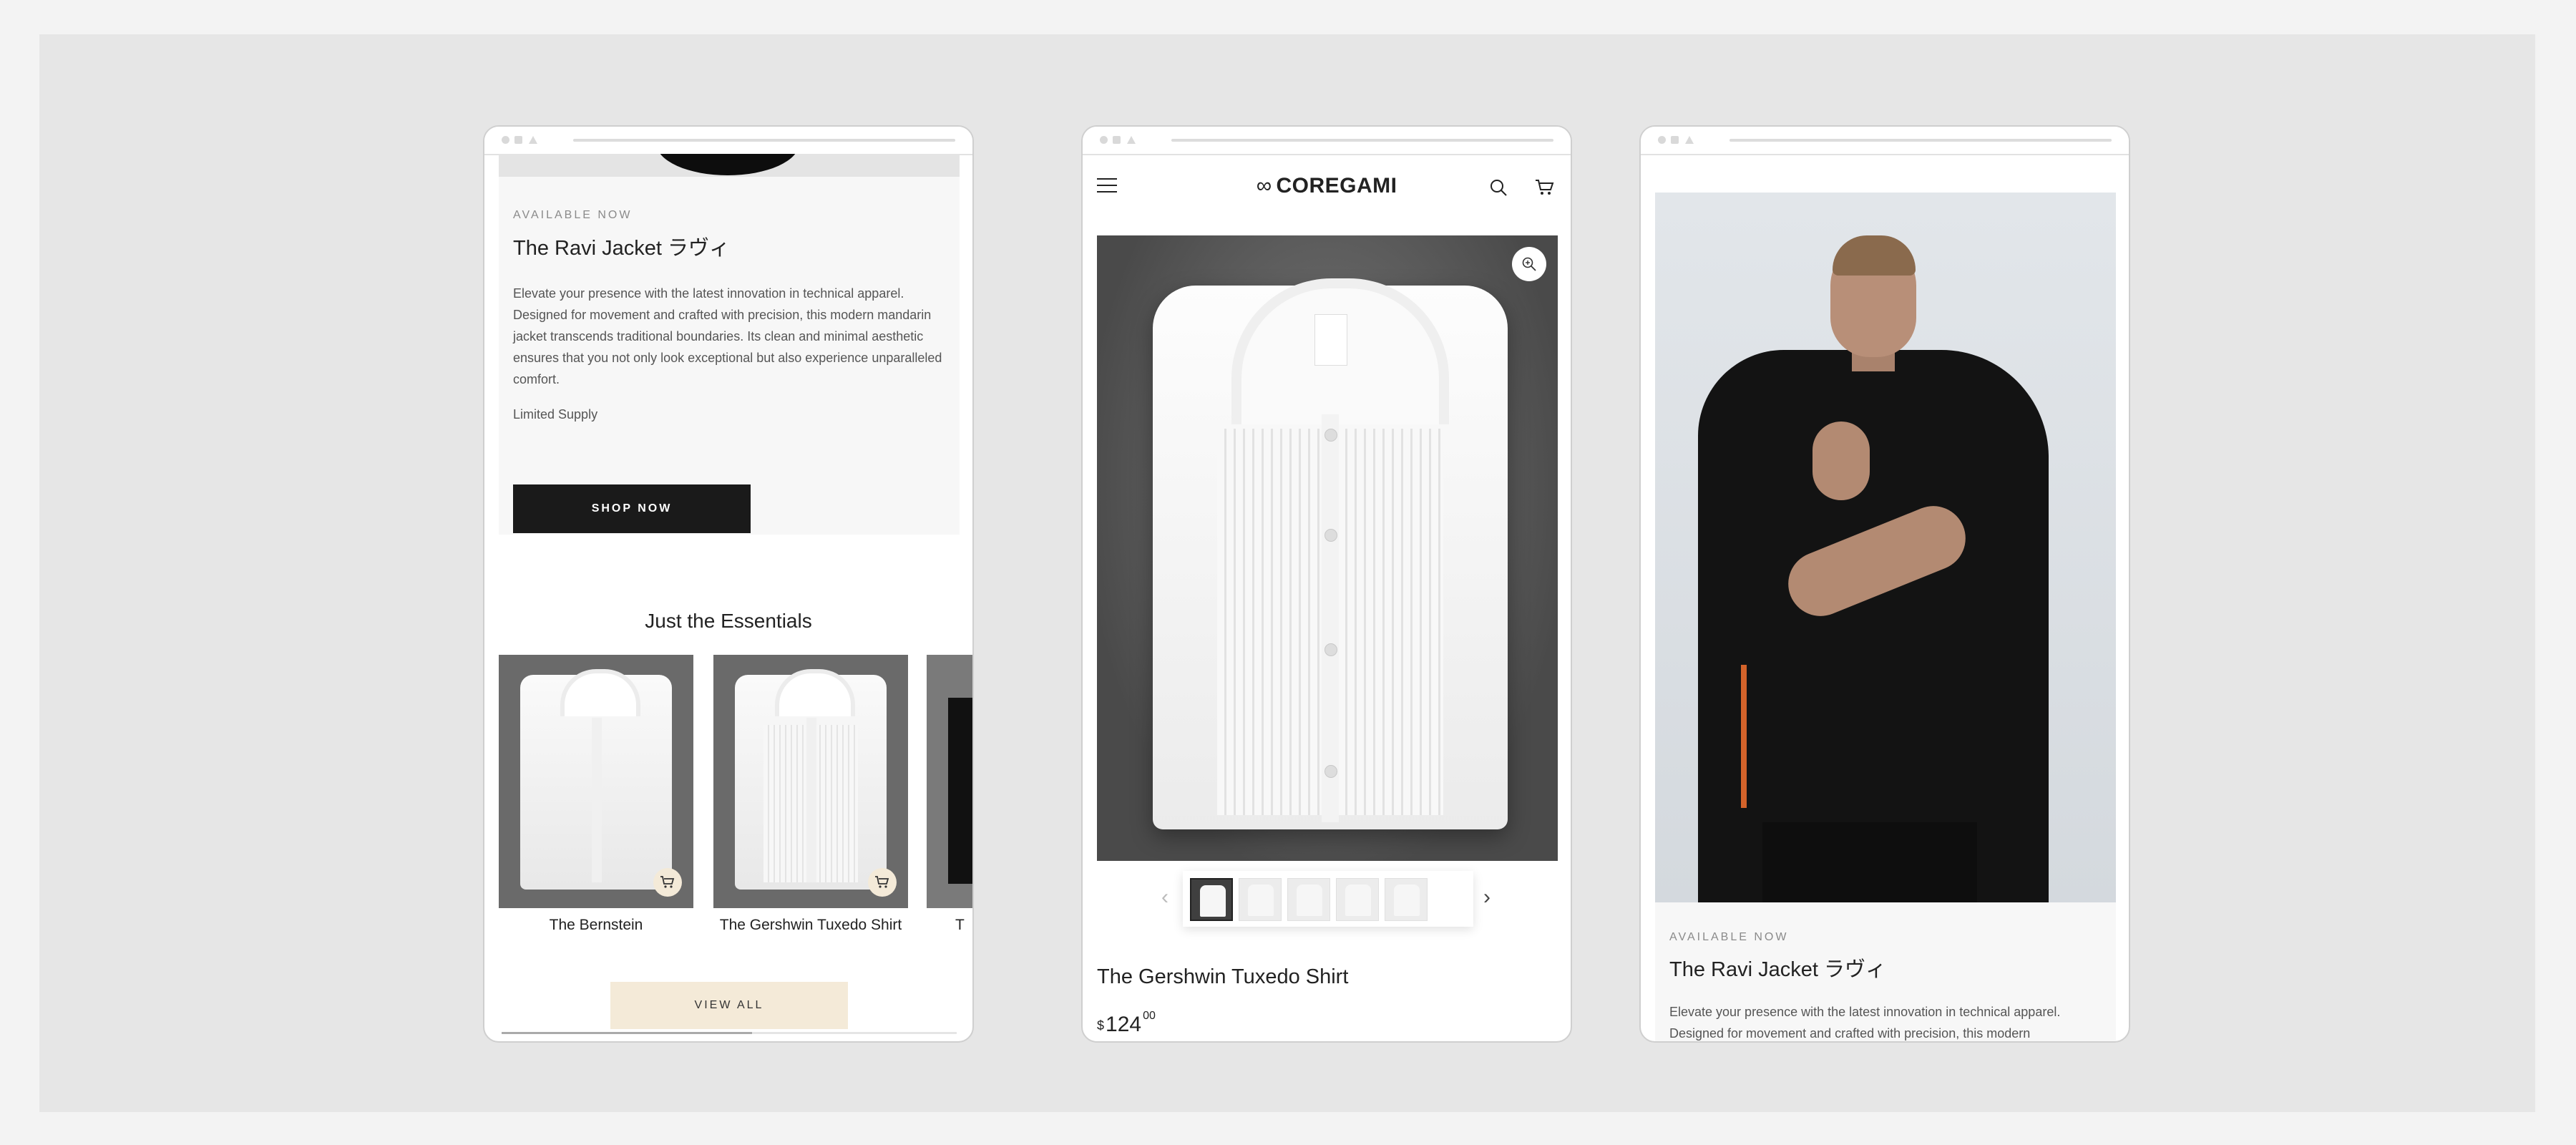  What do you see at coordinates (573, 215) in the screenshot?
I see `promo-eyebrow: AVAILABLE NOW` at bounding box center [573, 215].